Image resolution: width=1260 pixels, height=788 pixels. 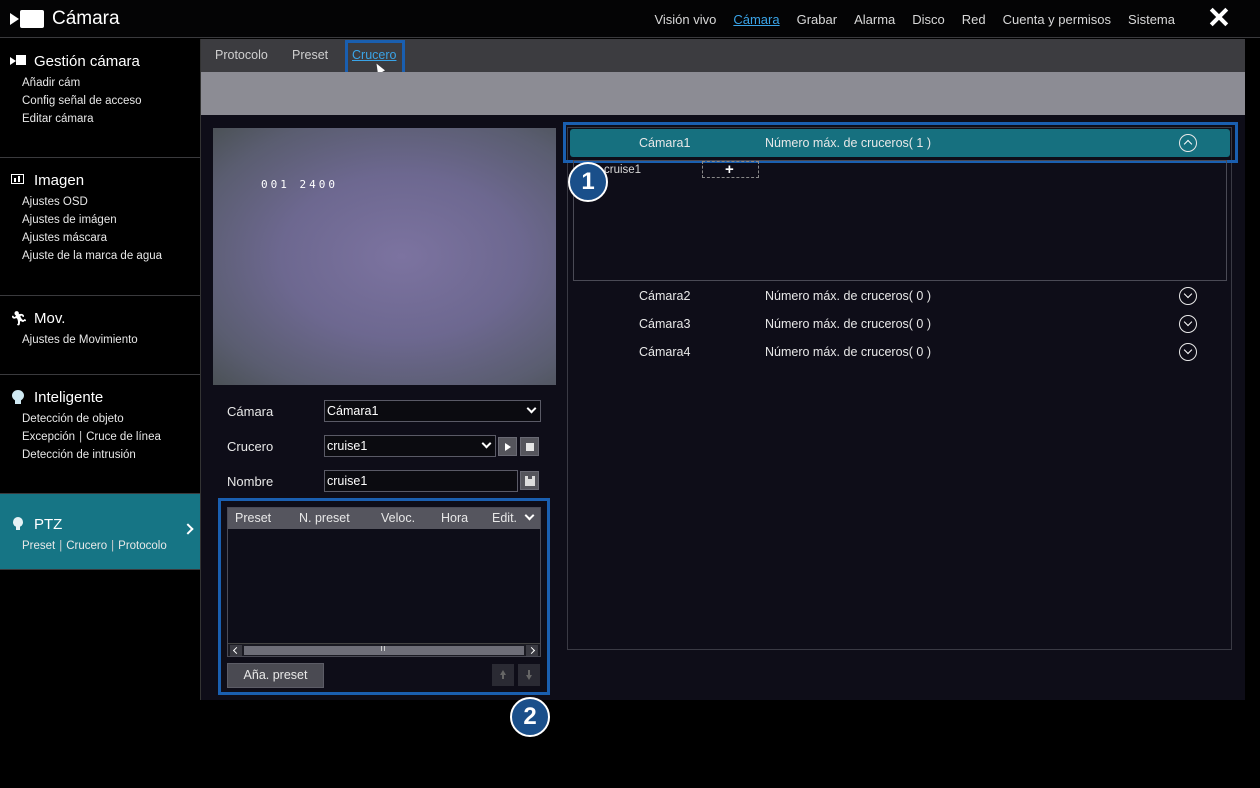 What do you see at coordinates (817, 19) in the screenshot?
I see `nav-record: Grabar` at bounding box center [817, 19].